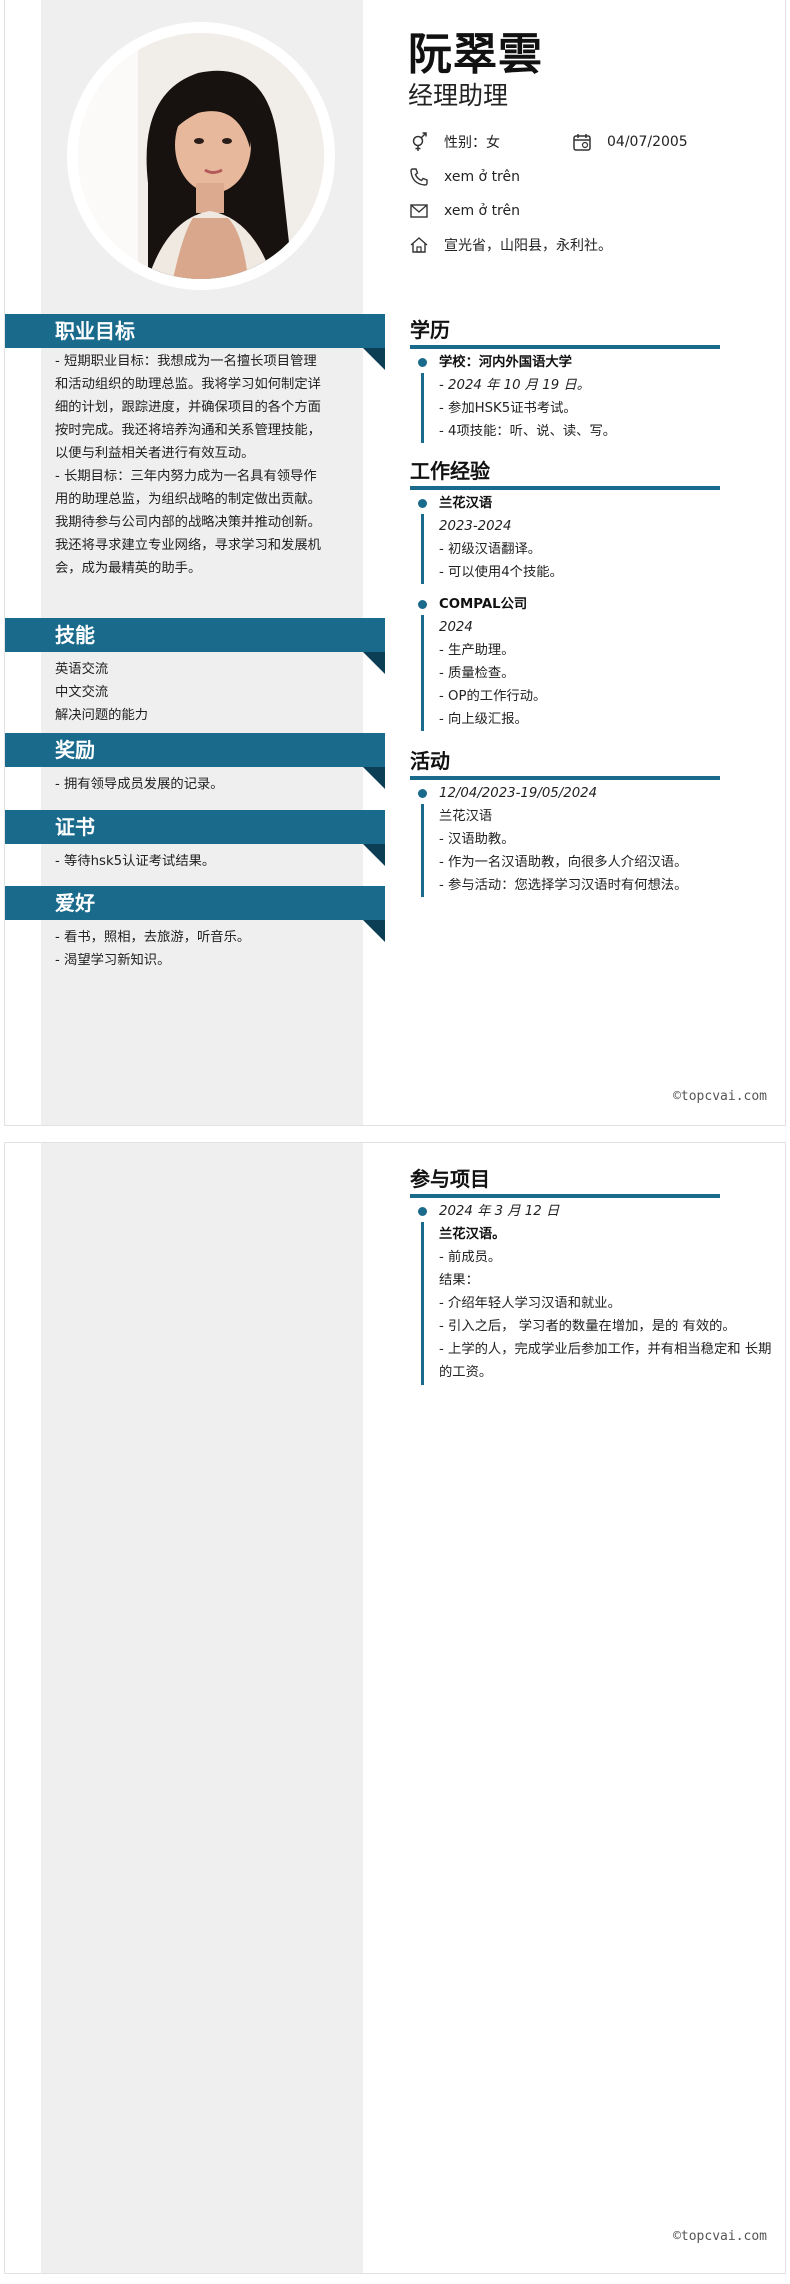  I want to click on school-name: 学校：河内外国语大学, so click(505, 362).